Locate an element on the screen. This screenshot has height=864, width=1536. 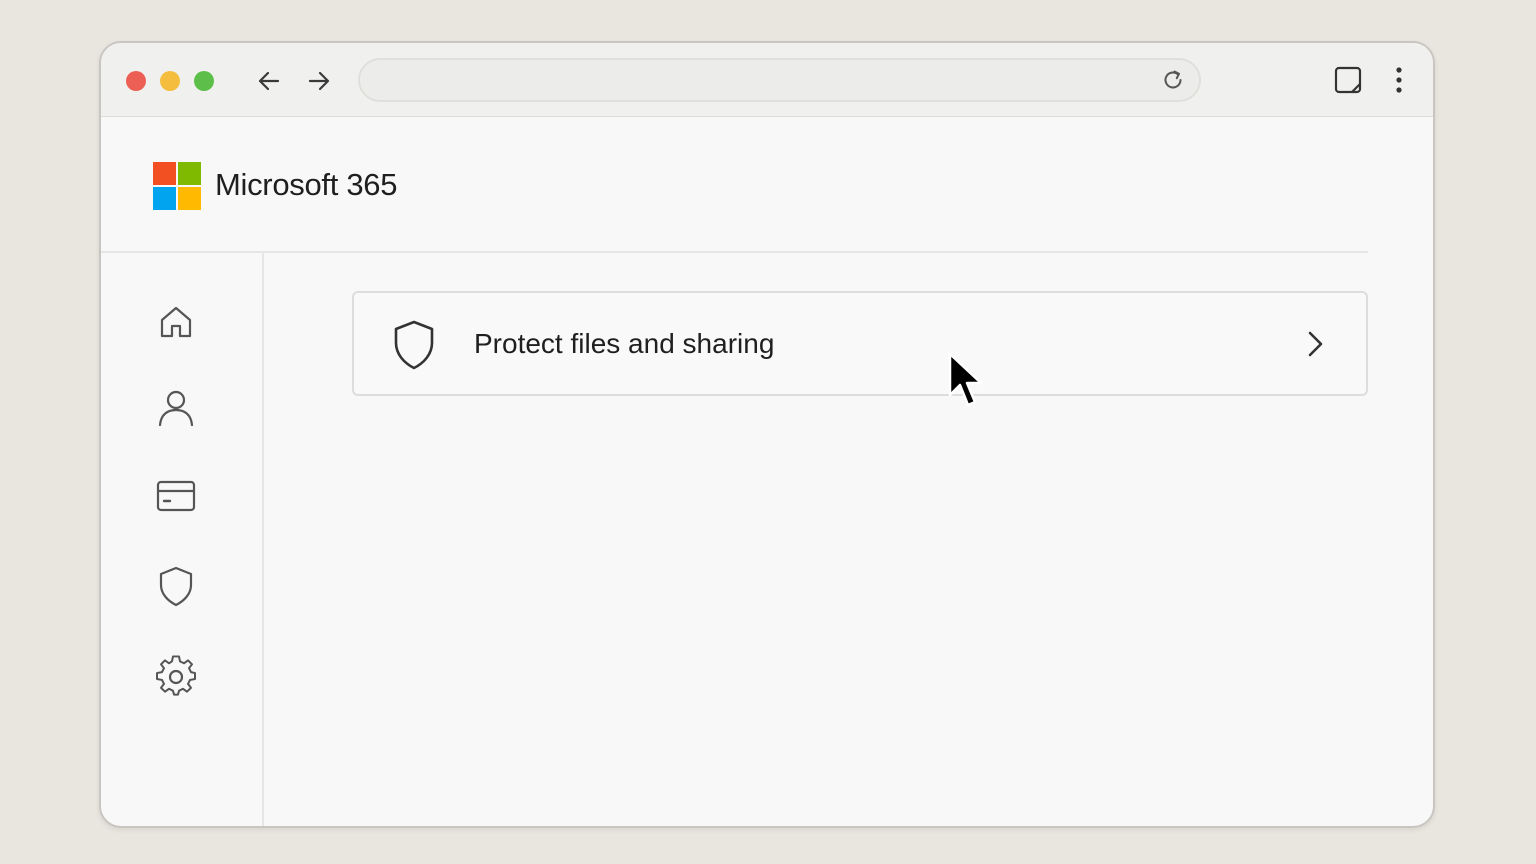
reload-icon is located at coordinates (1173, 79).